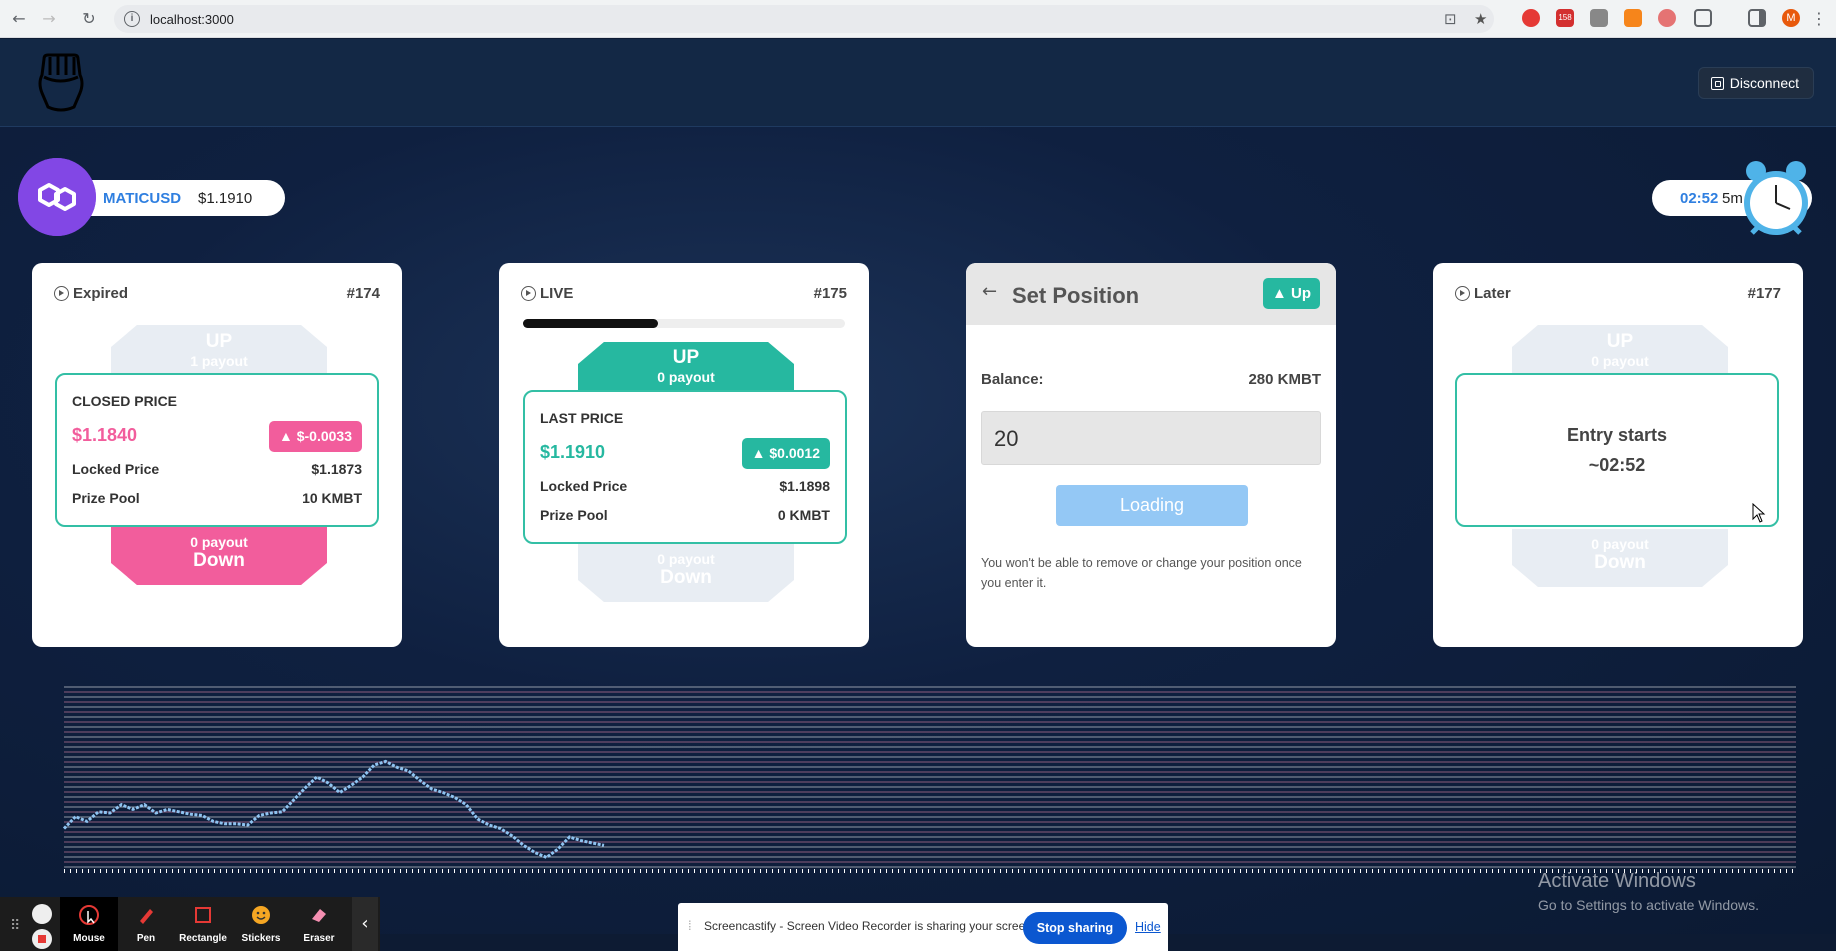 The height and width of the screenshot is (951, 1836). I want to click on set-position-header: ← Set Position ▲ Up, so click(1151, 294).